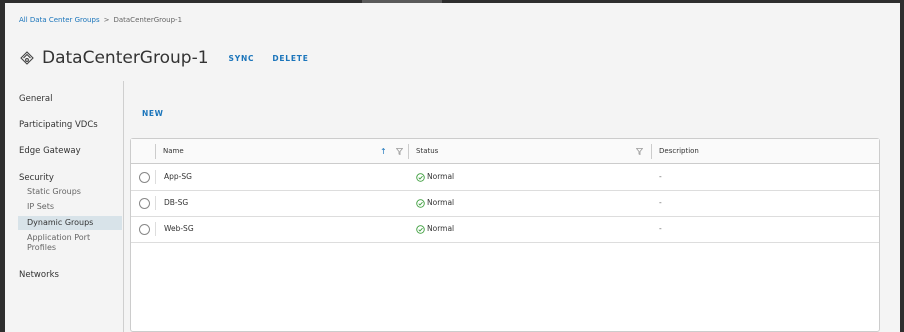 Image resolution: width=904 pixels, height=332 pixels. What do you see at coordinates (125, 58) in the screenshot?
I see `page-title: DataCenterGroup-1` at bounding box center [125, 58].